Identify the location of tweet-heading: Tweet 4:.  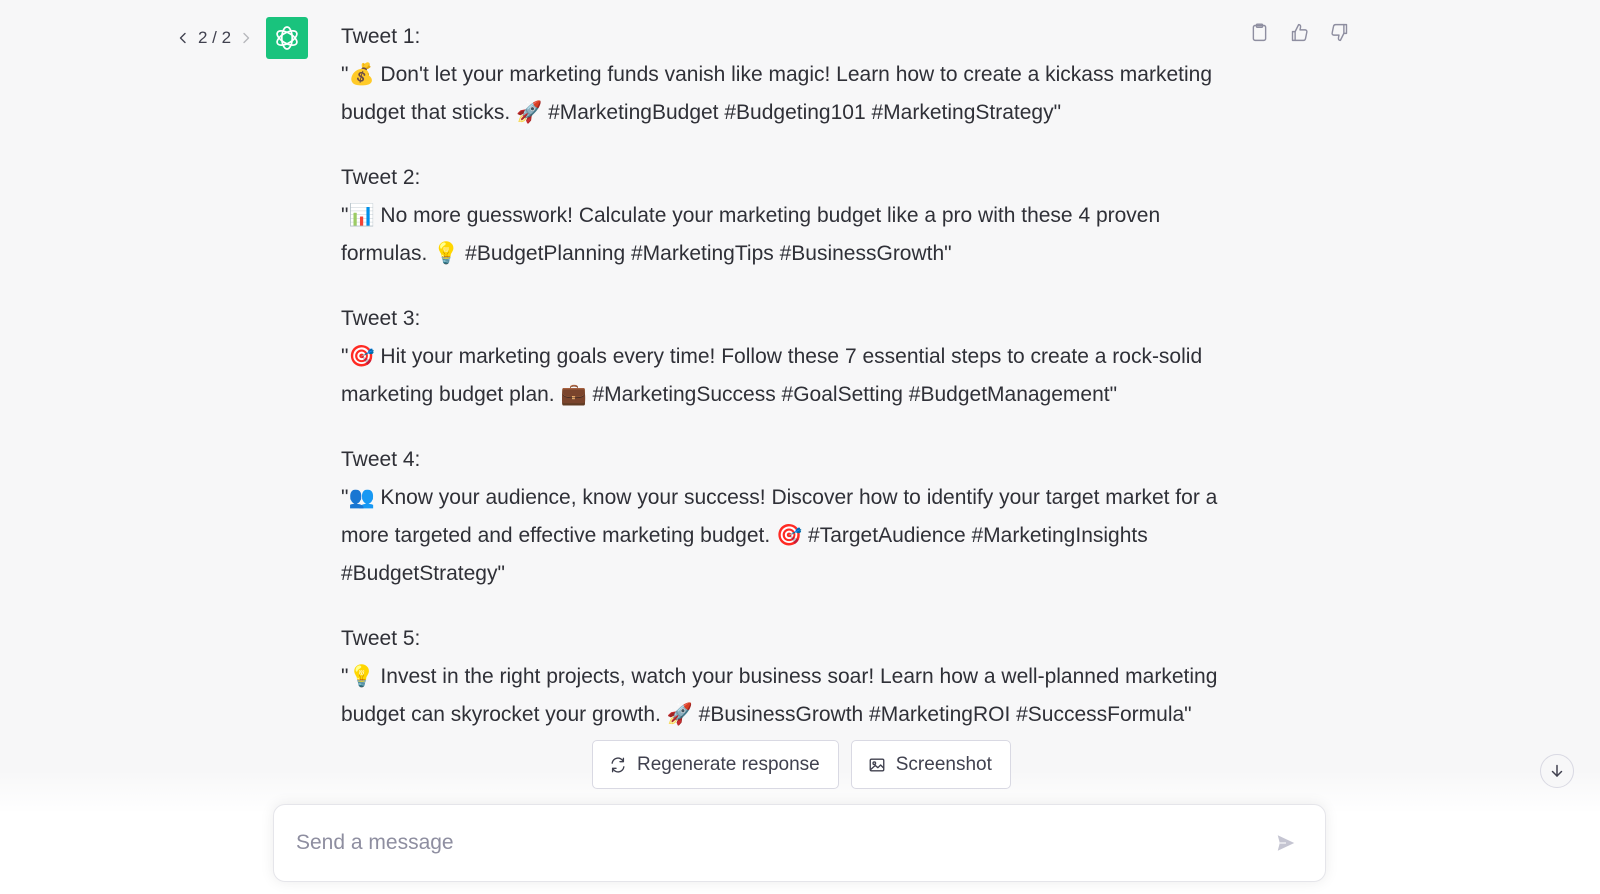
(381, 459).